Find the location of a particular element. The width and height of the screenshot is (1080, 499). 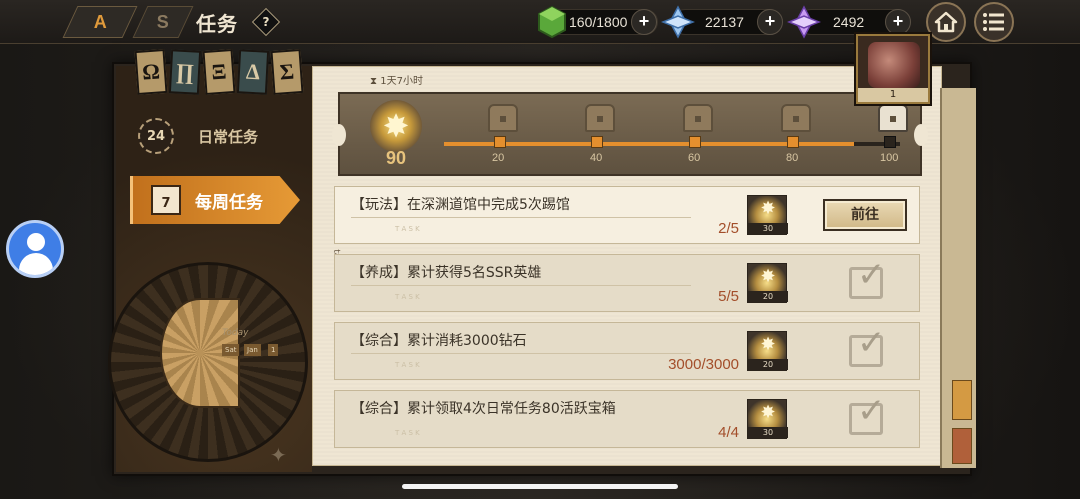

blue-crystal-value: 22137 is located at coordinates (724, 22).